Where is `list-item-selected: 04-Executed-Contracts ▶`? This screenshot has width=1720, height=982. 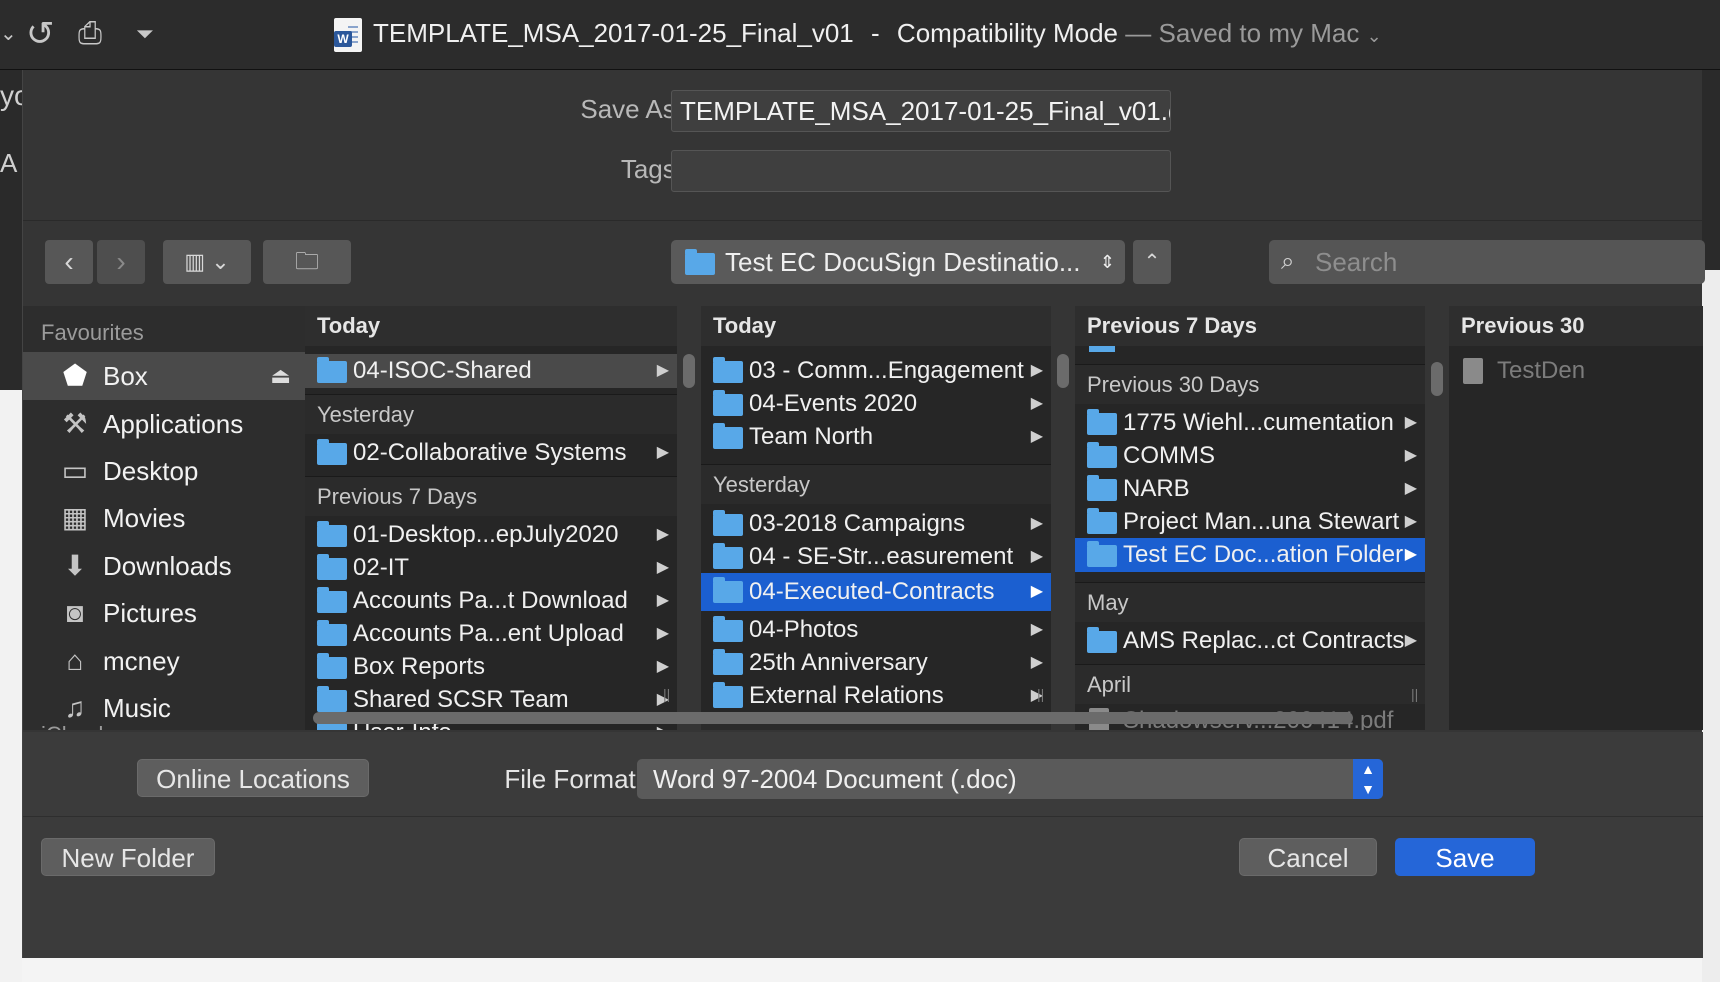
list-item-selected: 04-Executed-Contracts ▶ is located at coordinates (876, 592).